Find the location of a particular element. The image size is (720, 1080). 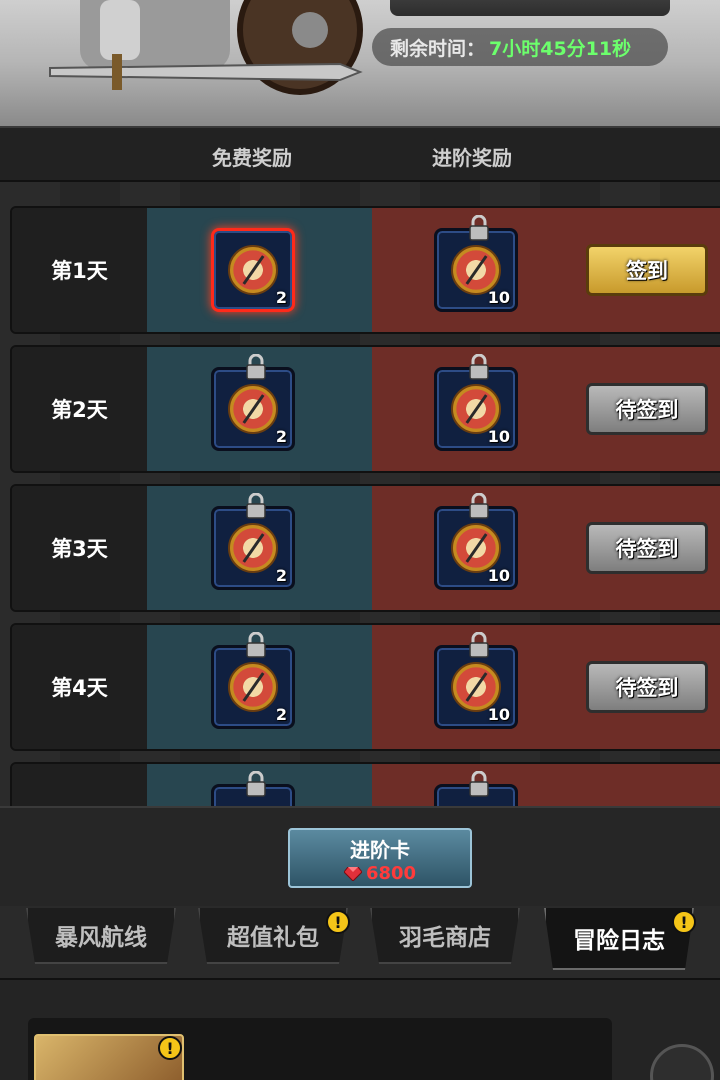

day-label: 第3天 is located at coordinates (79, 548).